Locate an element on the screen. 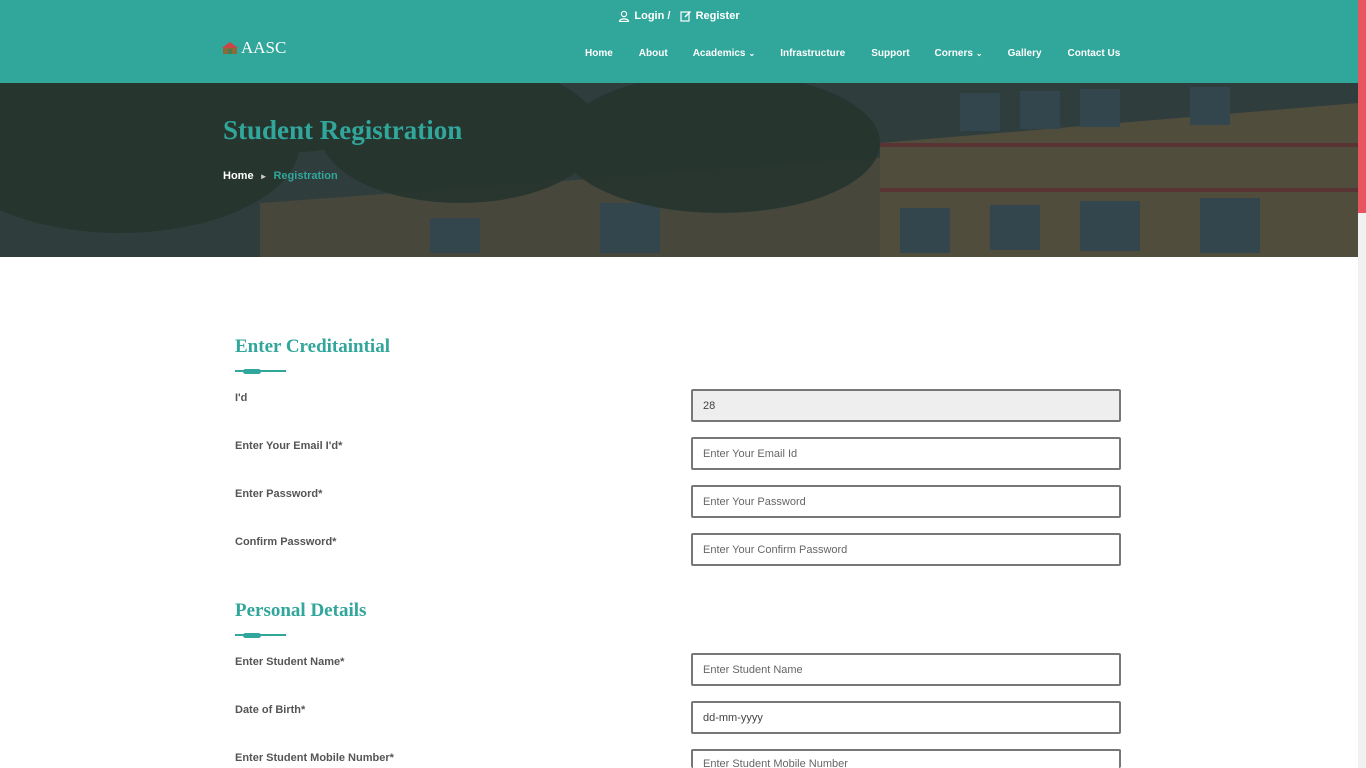  email-field is located at coordinates (906, 453).